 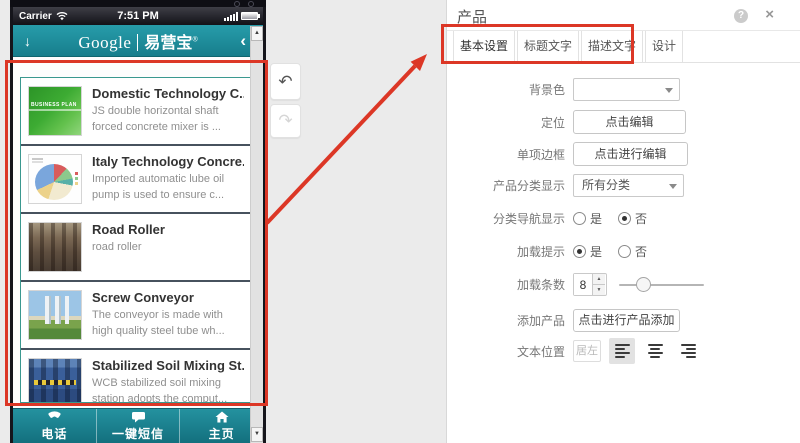 What do you see at coordinates (484, 46) in the screenshot?
I see `tab-basic-settings: 基本设置` at bounding box center [484, 46].